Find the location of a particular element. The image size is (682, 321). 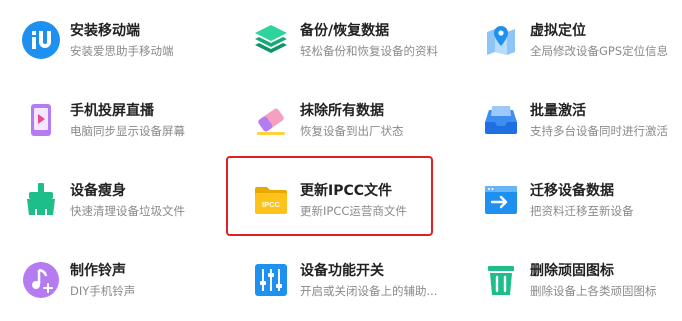

phone-play-icon is located at coordinates (41, 120).